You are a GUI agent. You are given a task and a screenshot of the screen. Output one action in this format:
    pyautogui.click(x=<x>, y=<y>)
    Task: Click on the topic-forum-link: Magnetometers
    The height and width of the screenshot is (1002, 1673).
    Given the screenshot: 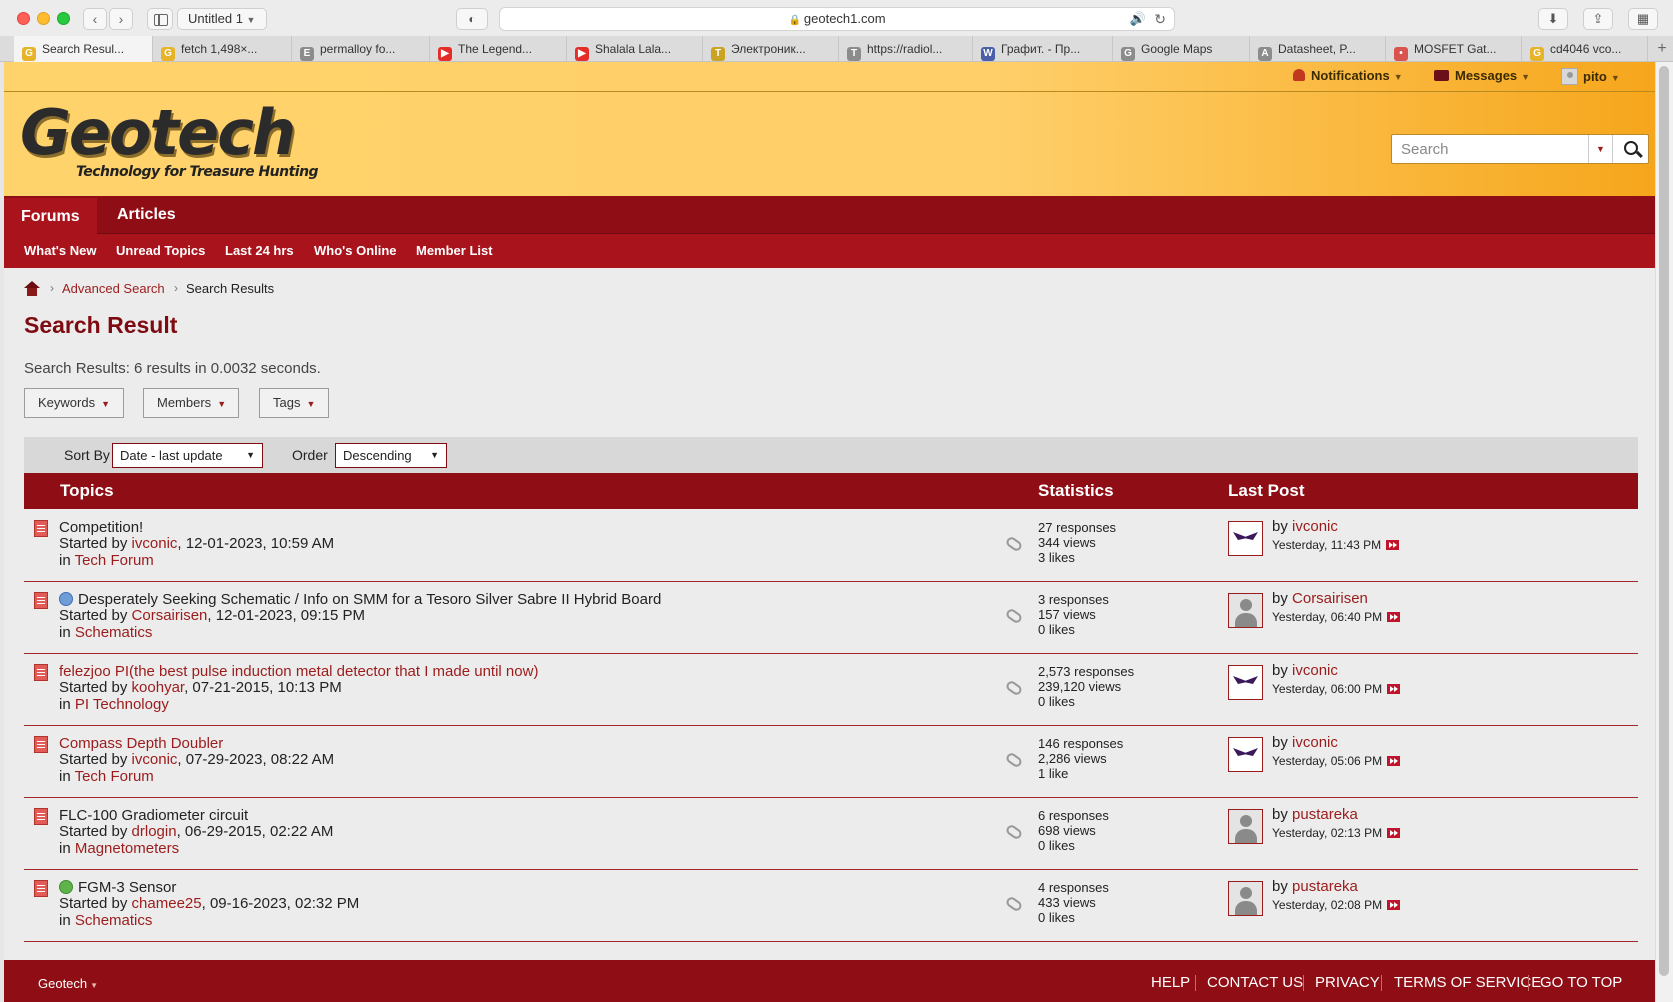 What is the action you would take?
    pyautogui.click(x=127, y=848)
    